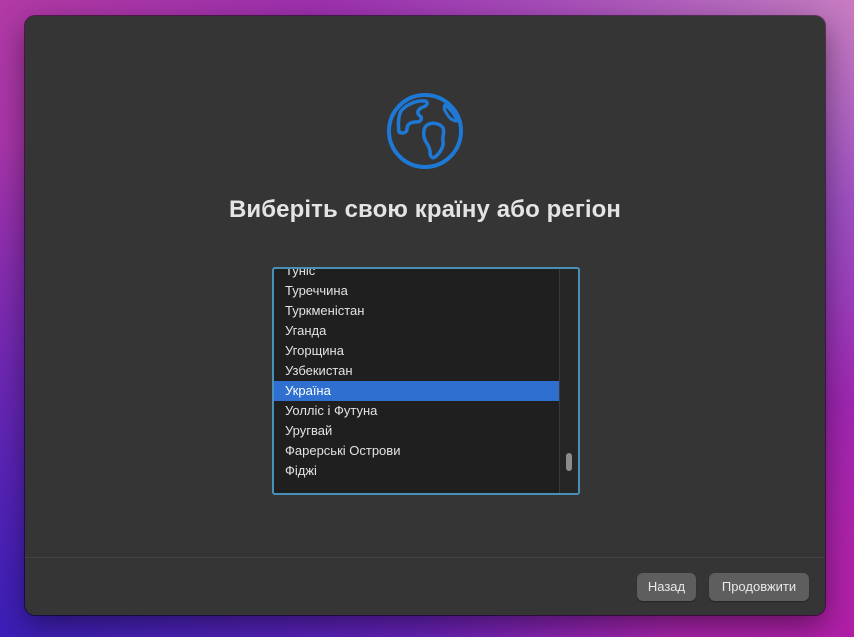  I want to click on list-item: Уругвай, so click(417, 431).